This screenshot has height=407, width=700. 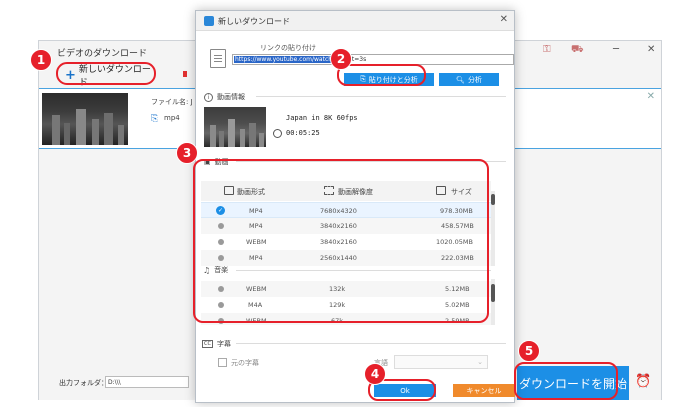 I want to click on dialog-titlebar: 新しいダウンロード ✕, so click(x=355, y=21).